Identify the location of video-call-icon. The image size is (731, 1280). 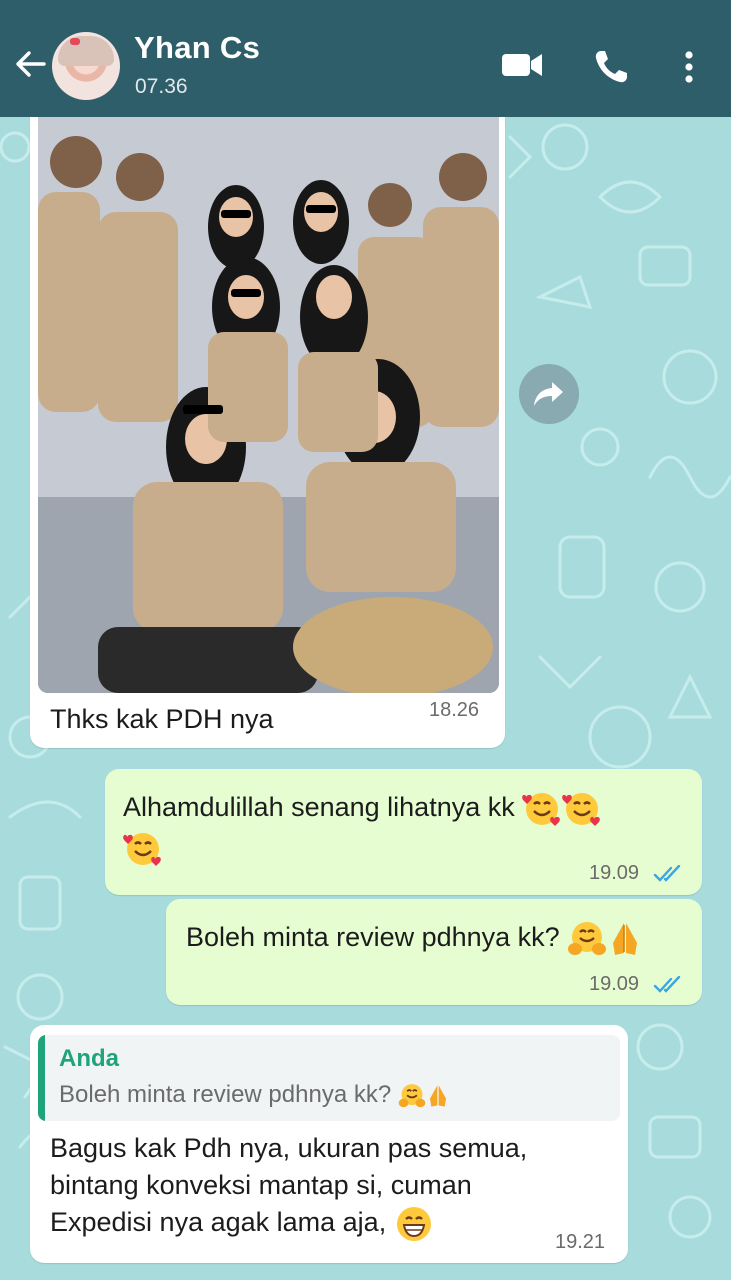
(522, 65).